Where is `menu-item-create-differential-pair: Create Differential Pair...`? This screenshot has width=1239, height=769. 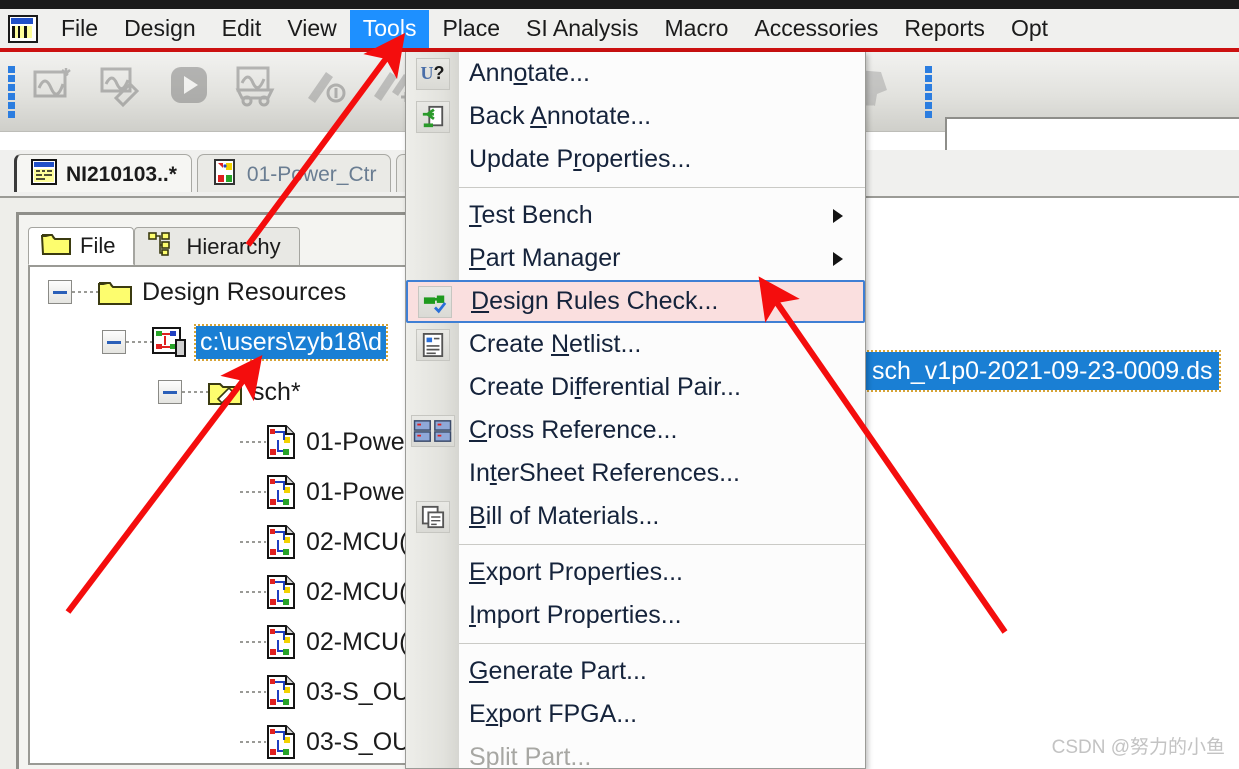 menu-item-create-differential-pair: Create Differential Pair... is located at coordinates (635, 387).